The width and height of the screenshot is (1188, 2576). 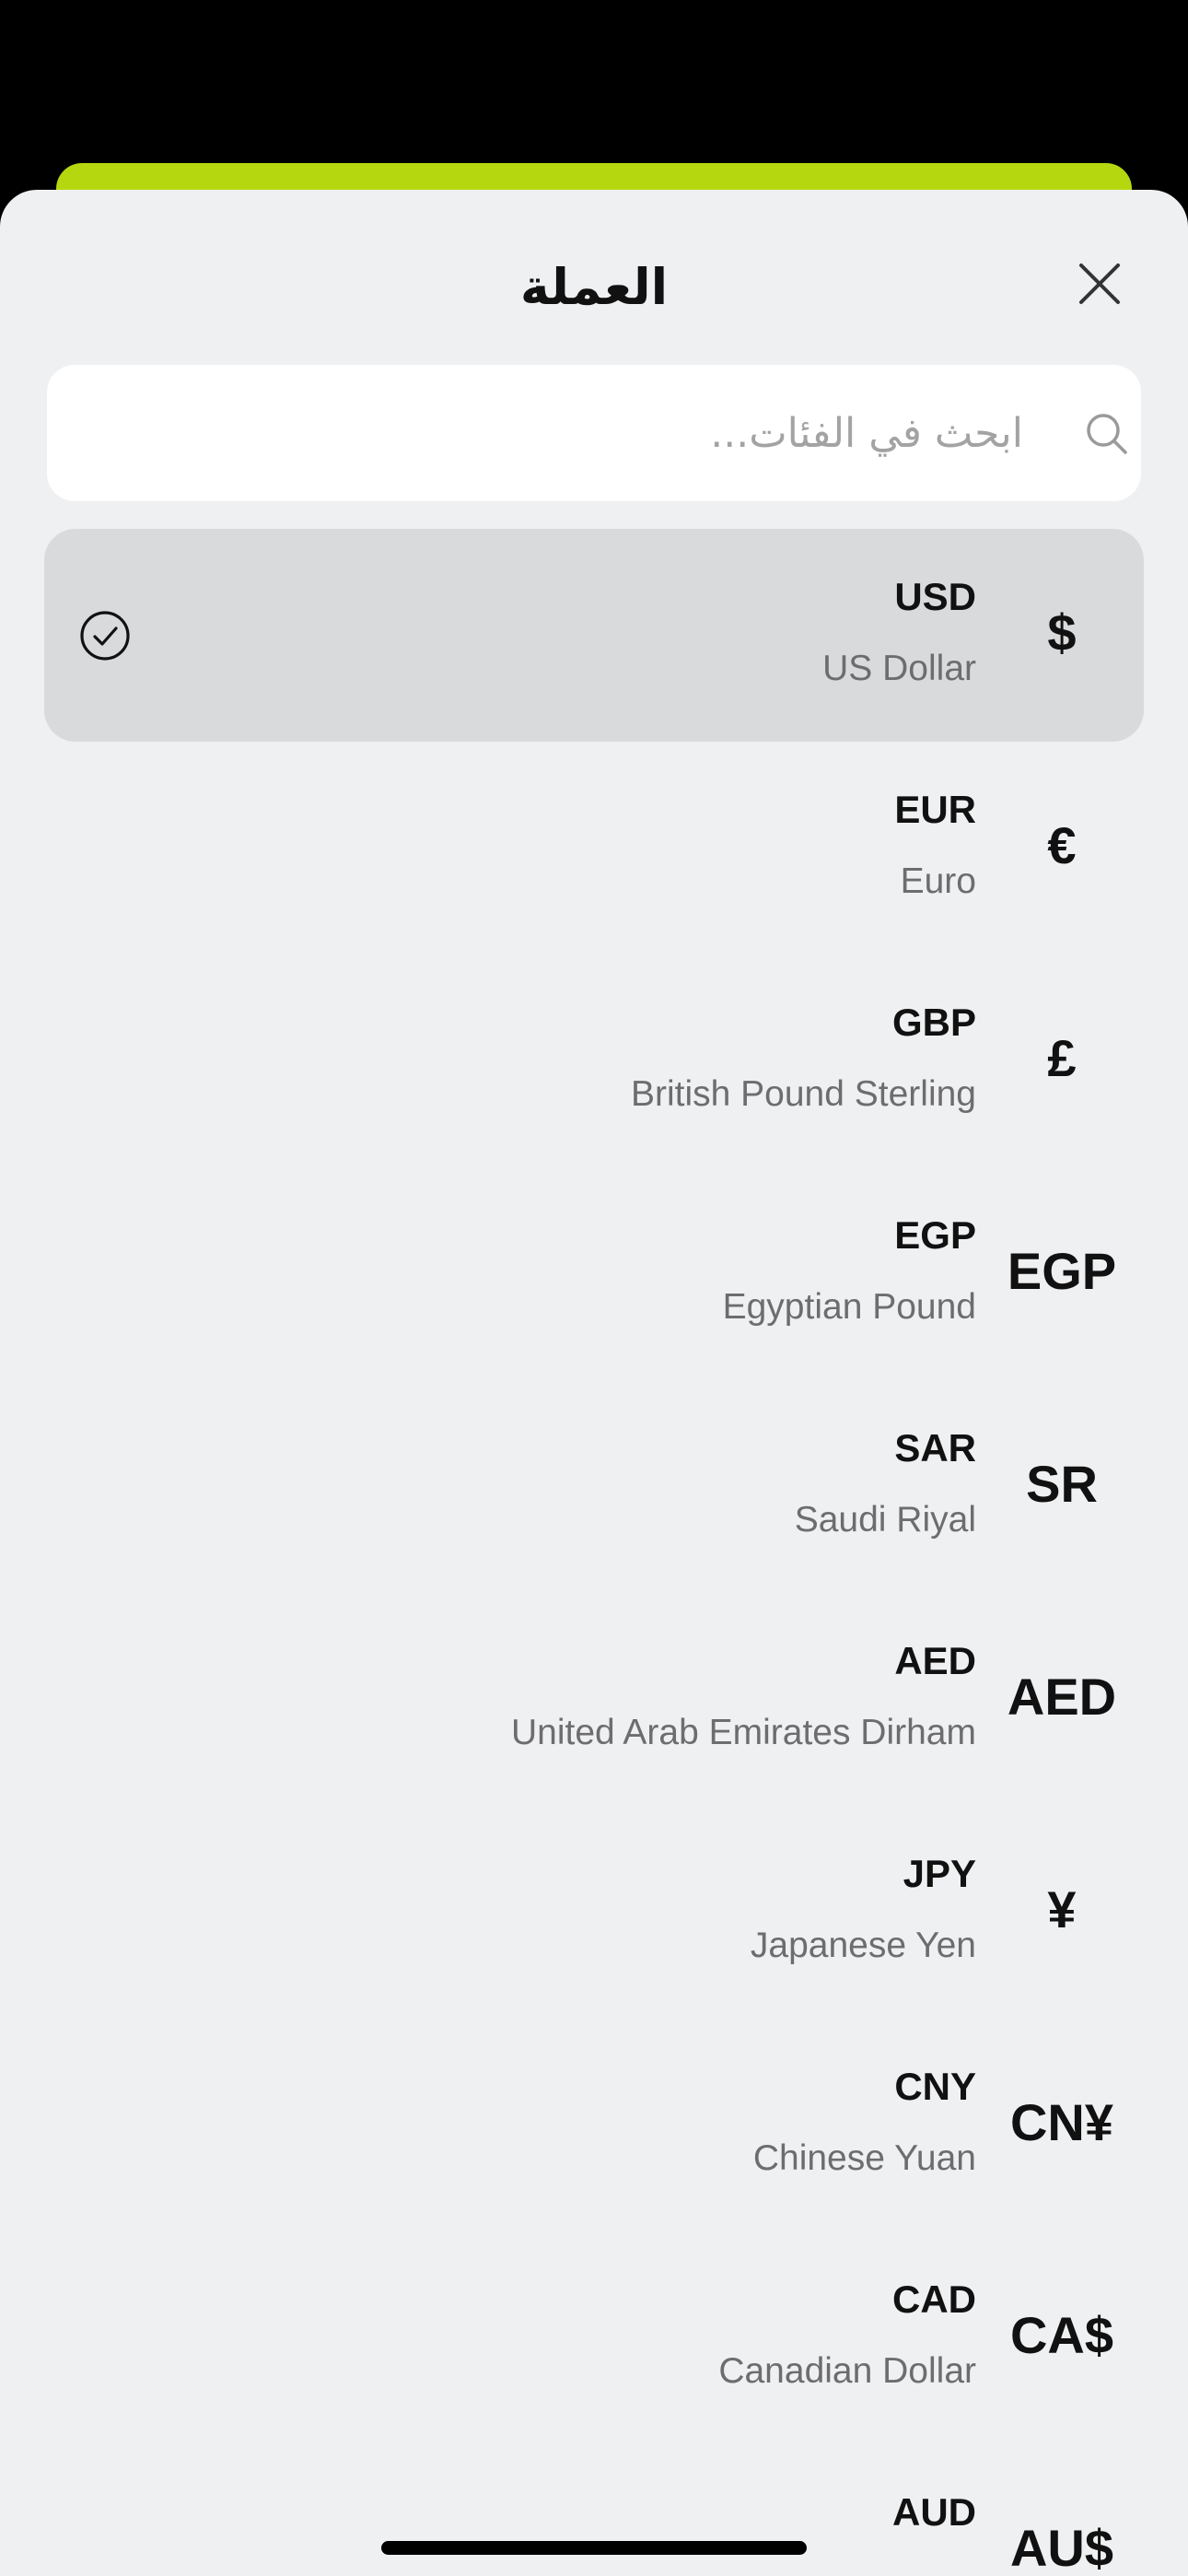 I want to click on search-field, so click(x=594, y=433).